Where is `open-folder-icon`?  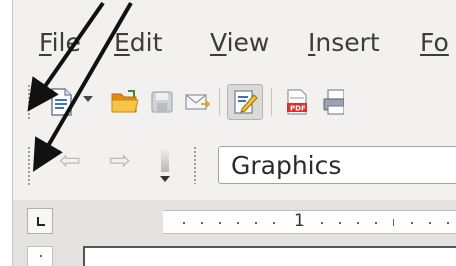 open-folder-icon is located at coordinates (125, 101).